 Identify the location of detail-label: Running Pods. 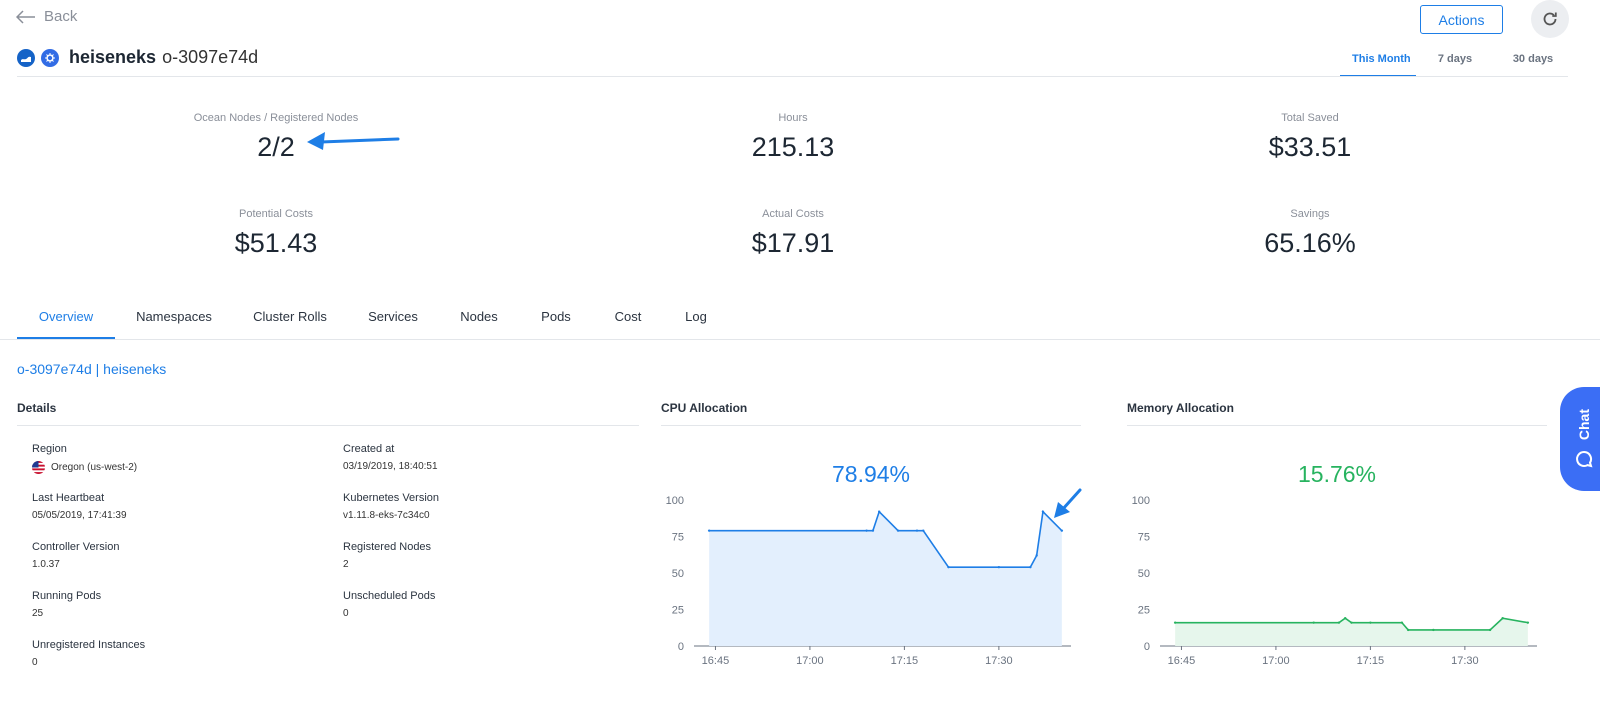
(67, 596).